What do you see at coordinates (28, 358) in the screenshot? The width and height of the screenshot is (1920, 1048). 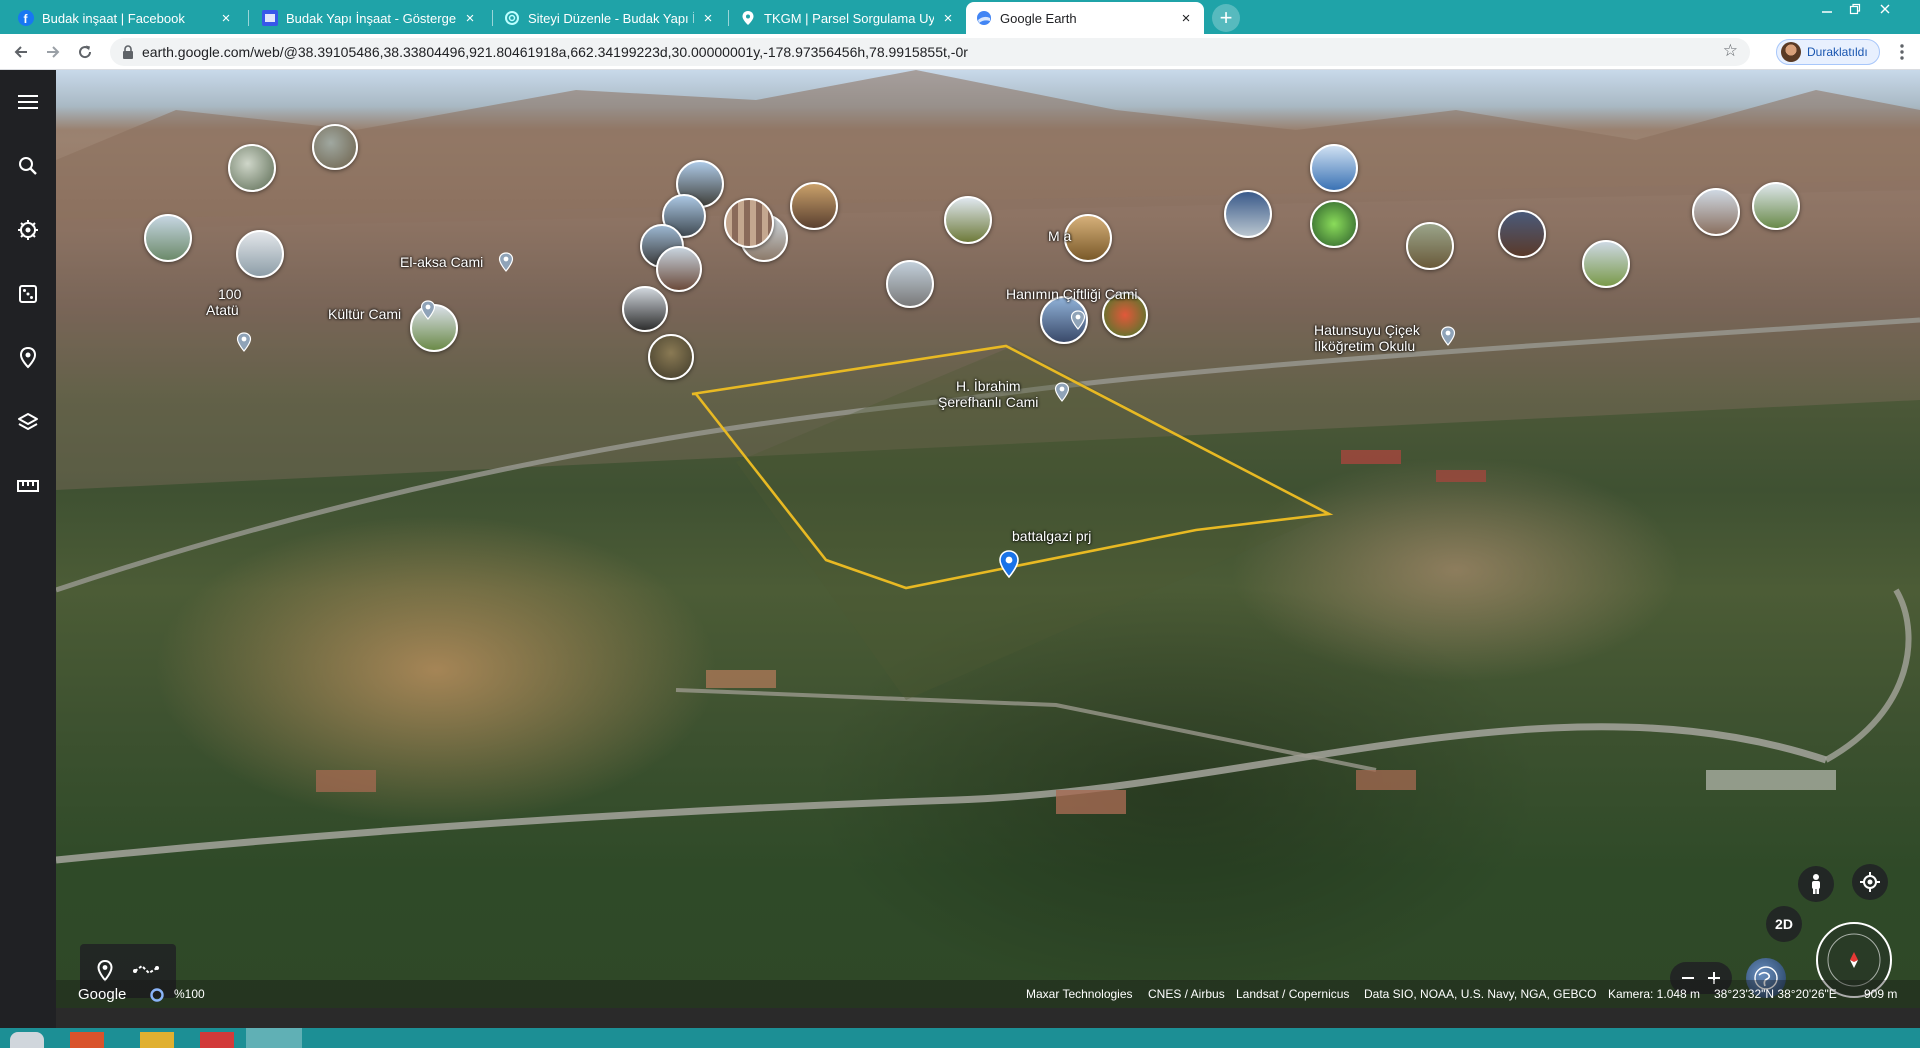 I see `bookmark-pin-icon` at bounding box center [28, 358].